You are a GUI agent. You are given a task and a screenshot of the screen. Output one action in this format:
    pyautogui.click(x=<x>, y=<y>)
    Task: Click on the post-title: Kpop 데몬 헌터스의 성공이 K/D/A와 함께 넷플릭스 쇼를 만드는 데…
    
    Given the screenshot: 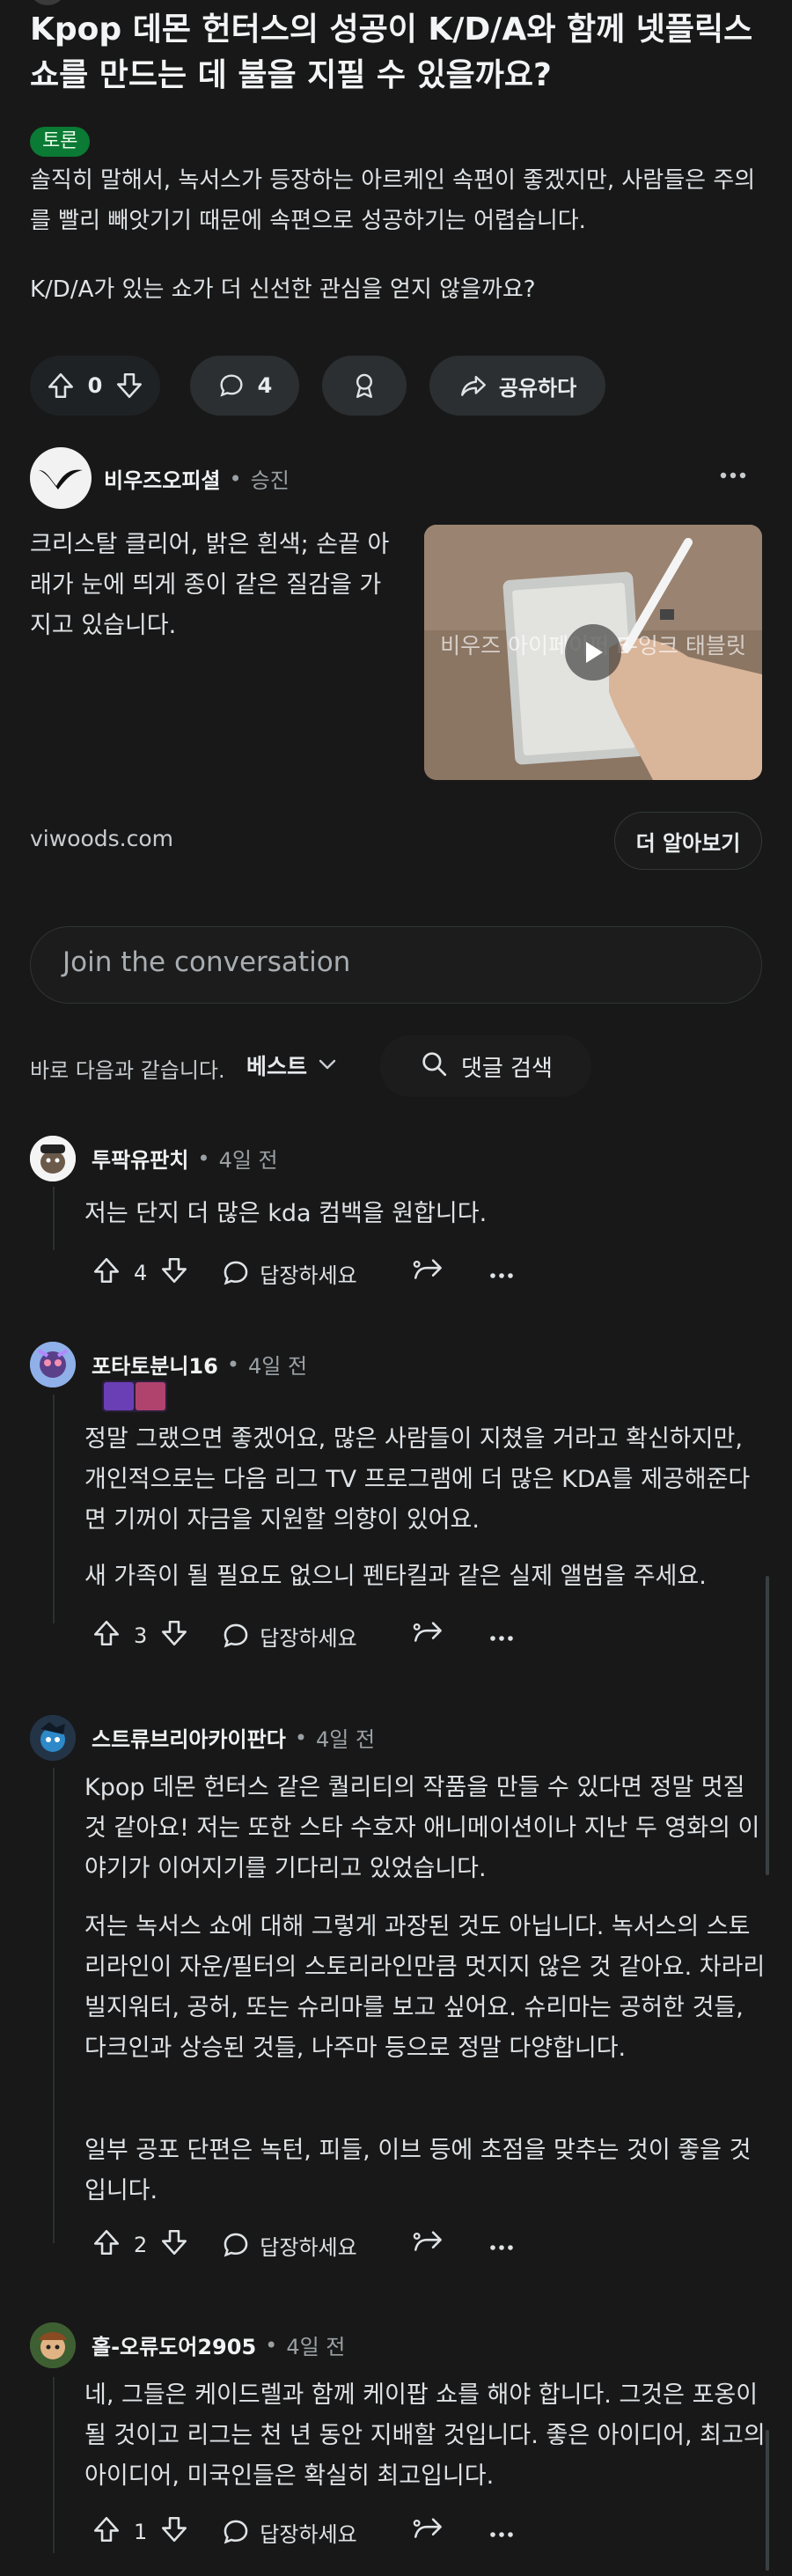 What is the action you would take?
    pyautogui.click(x=392, y=52)
    